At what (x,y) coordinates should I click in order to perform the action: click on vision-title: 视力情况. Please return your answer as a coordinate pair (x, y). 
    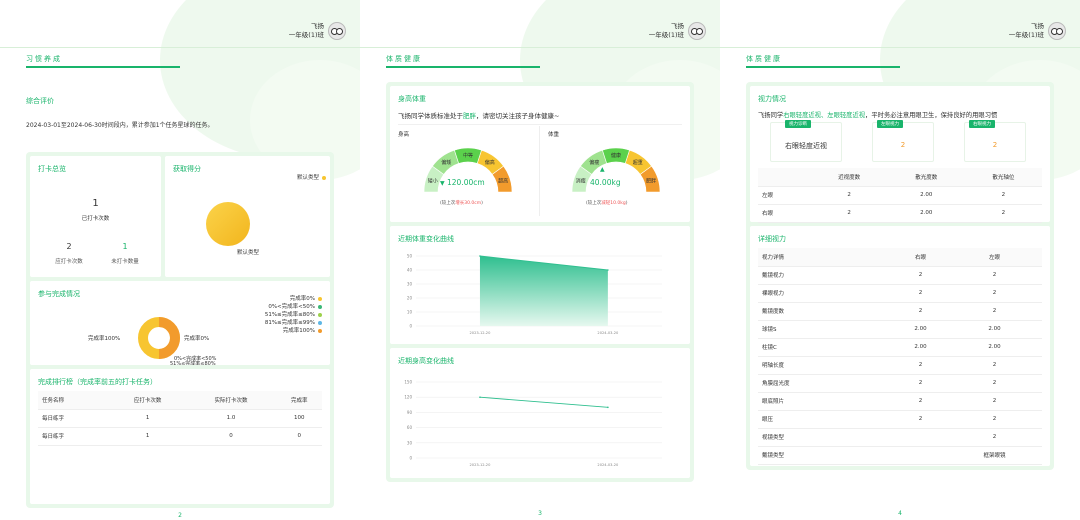
    Looking at the image, I should click on (772, 99).